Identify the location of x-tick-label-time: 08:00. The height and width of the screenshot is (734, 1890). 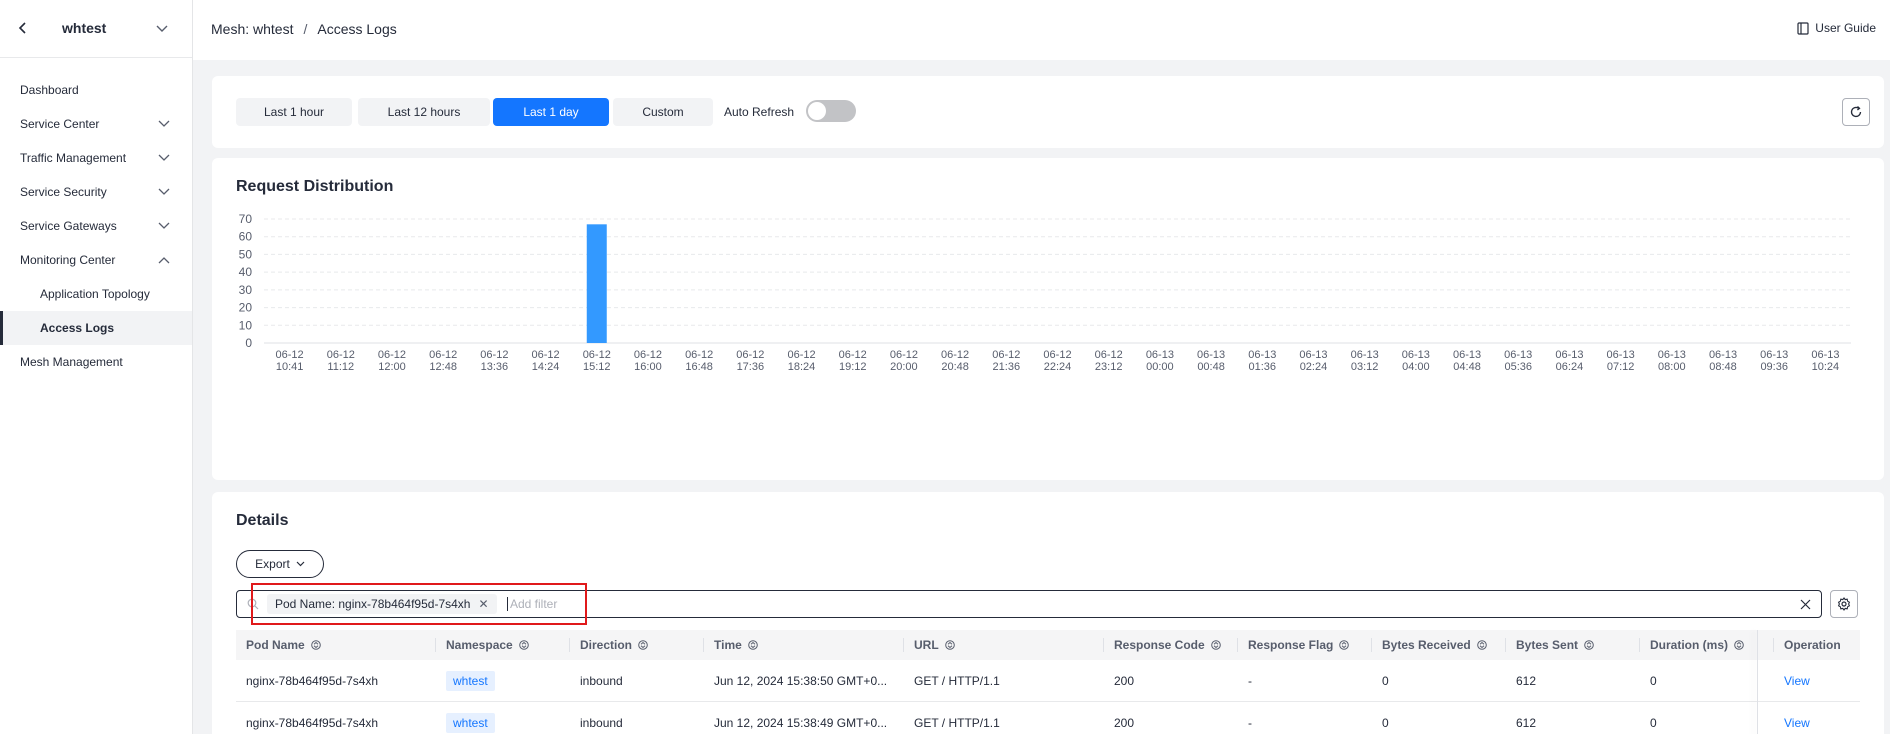
(1672, 367).